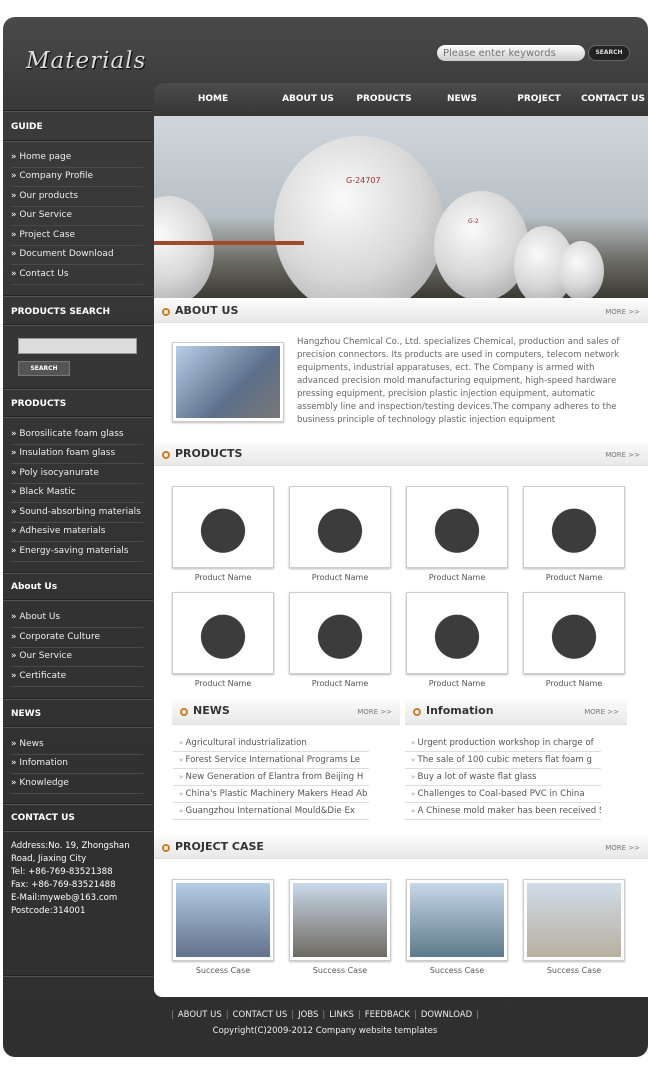 The image size is (650, 1073). What do you see at coordinates (503, 743) in the screenshot?
I see `info-item: Urgent production workshop in charge of` at bounding box center [503, 743].